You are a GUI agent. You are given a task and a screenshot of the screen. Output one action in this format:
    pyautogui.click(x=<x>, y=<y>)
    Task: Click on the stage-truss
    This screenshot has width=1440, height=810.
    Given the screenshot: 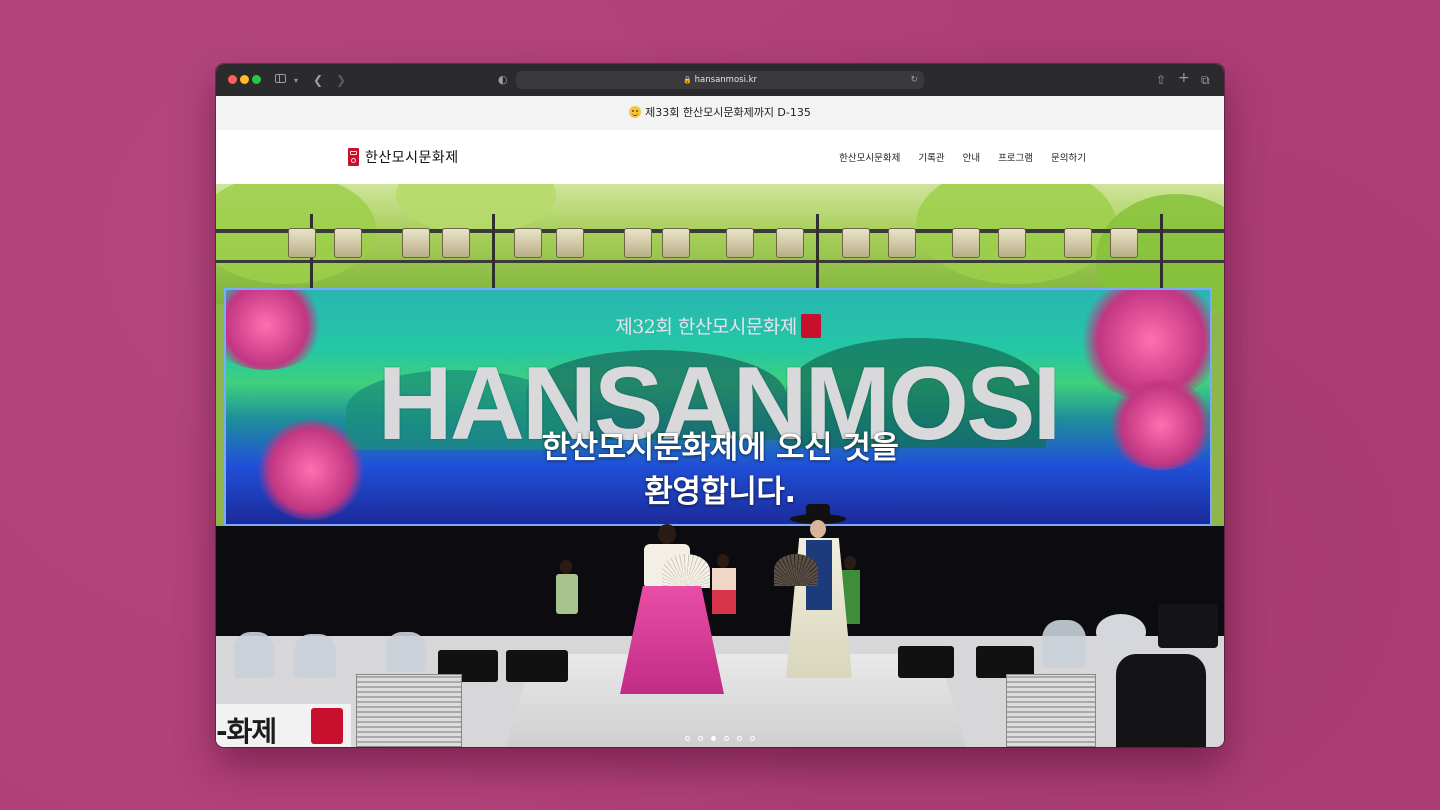 What is the action you would take?
    pyautogui.click(x=720, y=261)
    